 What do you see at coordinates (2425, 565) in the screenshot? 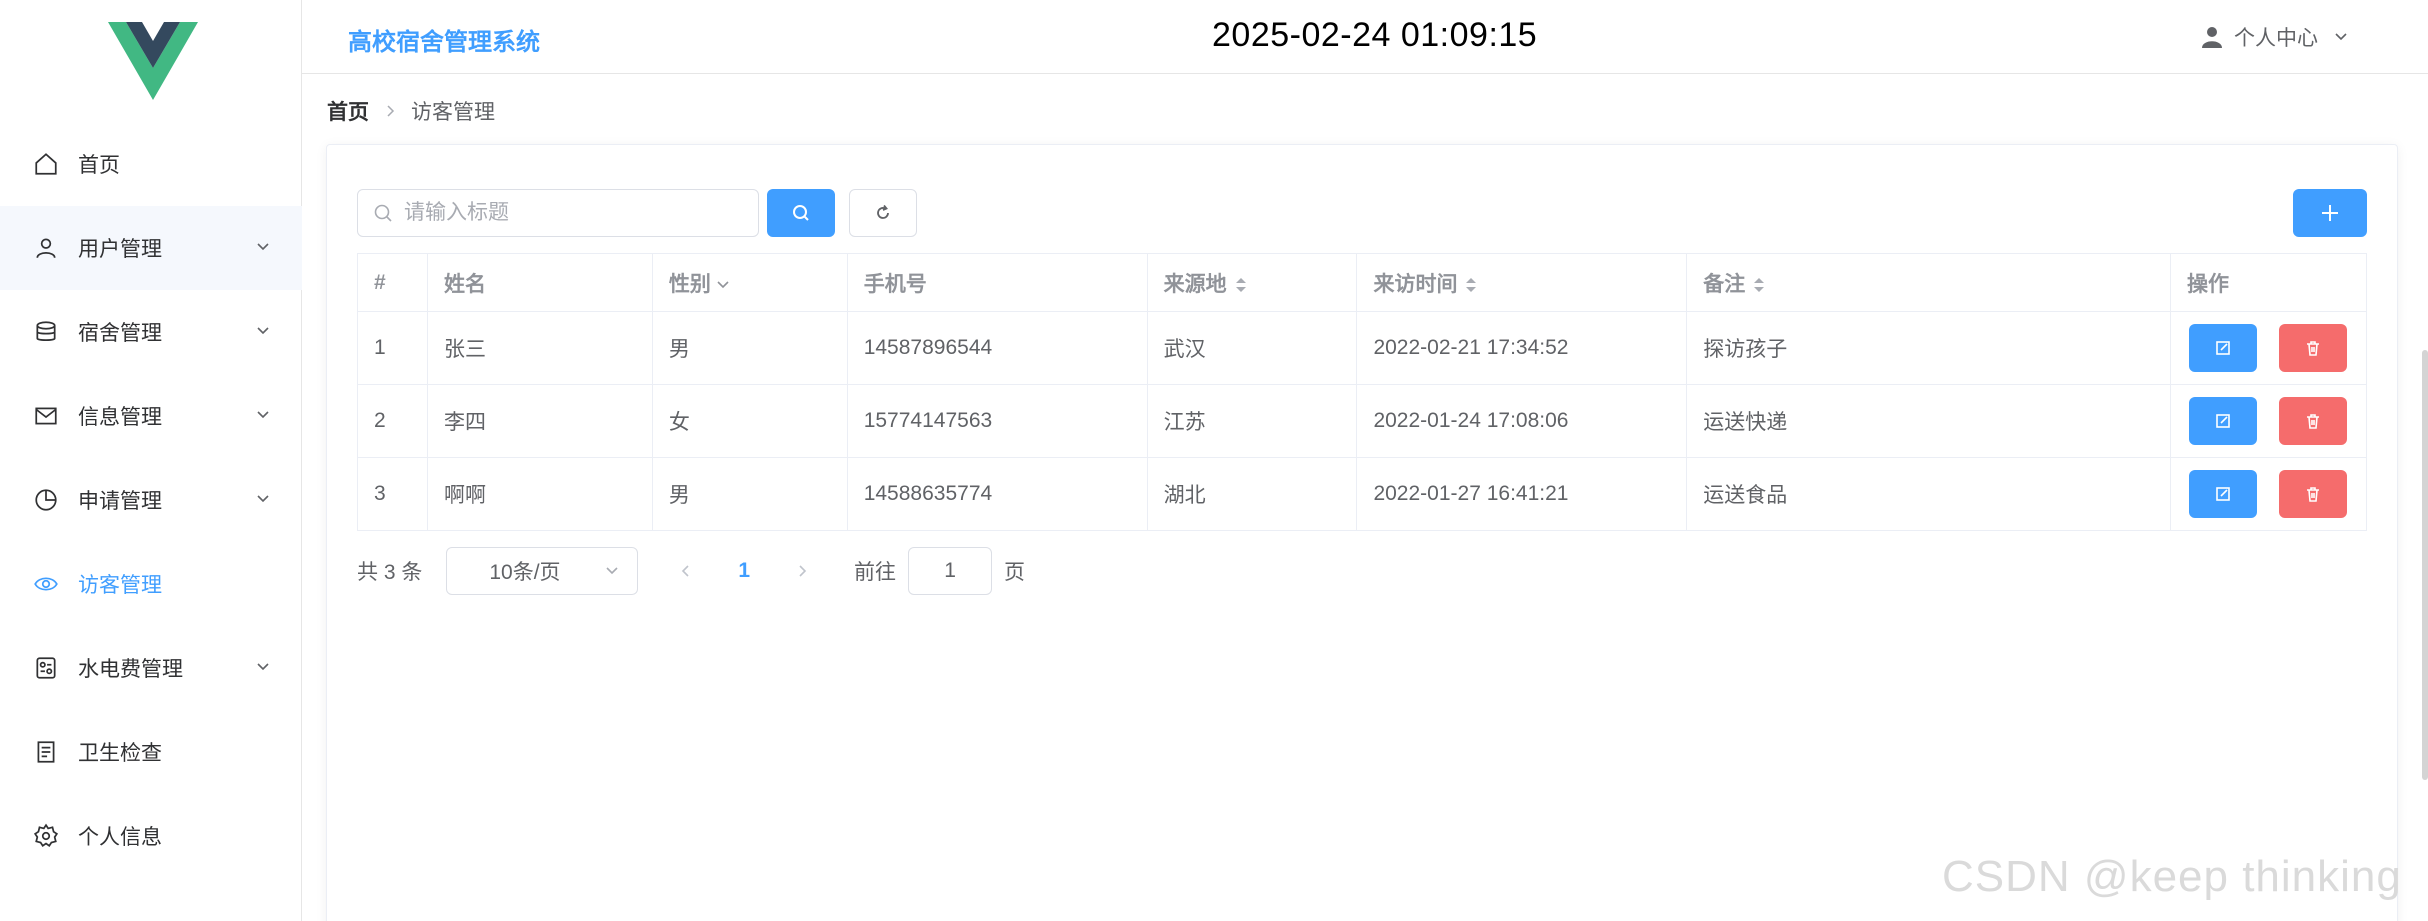
I see `page-scrollbar` at bounding box center [2425, 565].